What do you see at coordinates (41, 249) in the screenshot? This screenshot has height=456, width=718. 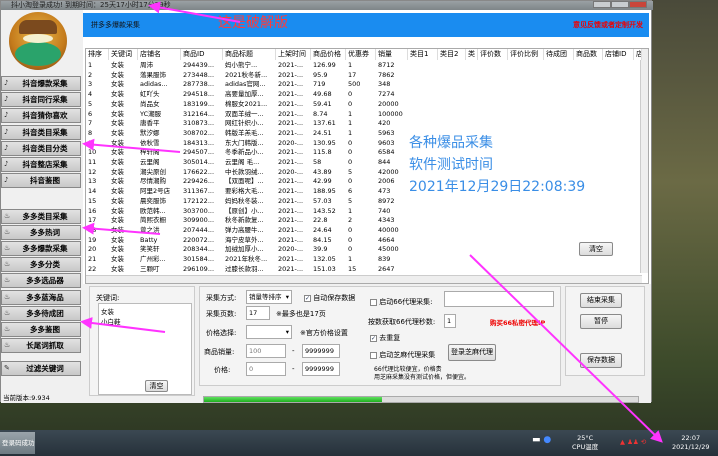 I see `sidebar-item: ♨ 多多爆款采集` at bounding box center [41, 249].